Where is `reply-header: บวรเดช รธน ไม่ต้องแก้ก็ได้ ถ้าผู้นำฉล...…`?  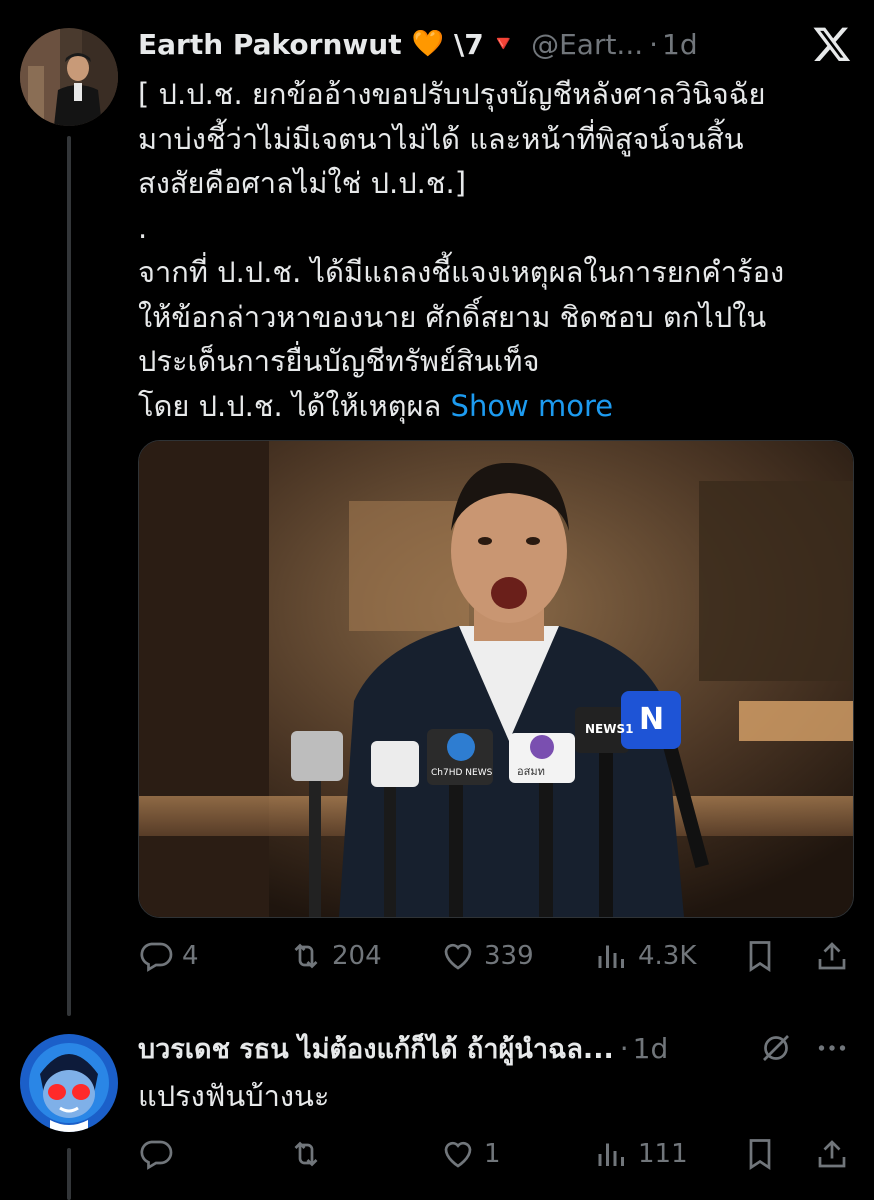
reply-header: บวรเดช รธน ไม่ต้องแก้ก็ได้ ถ้าผู้นำฉล...… is located at coordinates (496, 1048).